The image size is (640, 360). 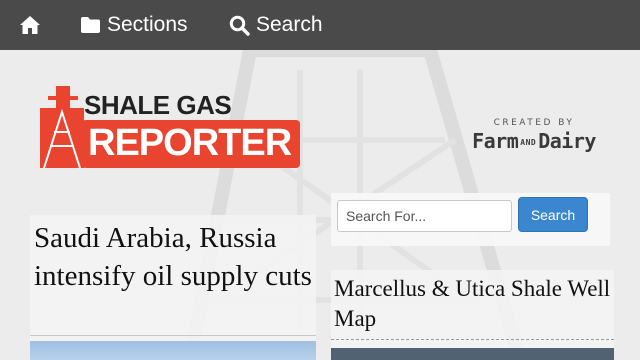 I want to click on search-submit-button: Search, so click(x=553, y=214).